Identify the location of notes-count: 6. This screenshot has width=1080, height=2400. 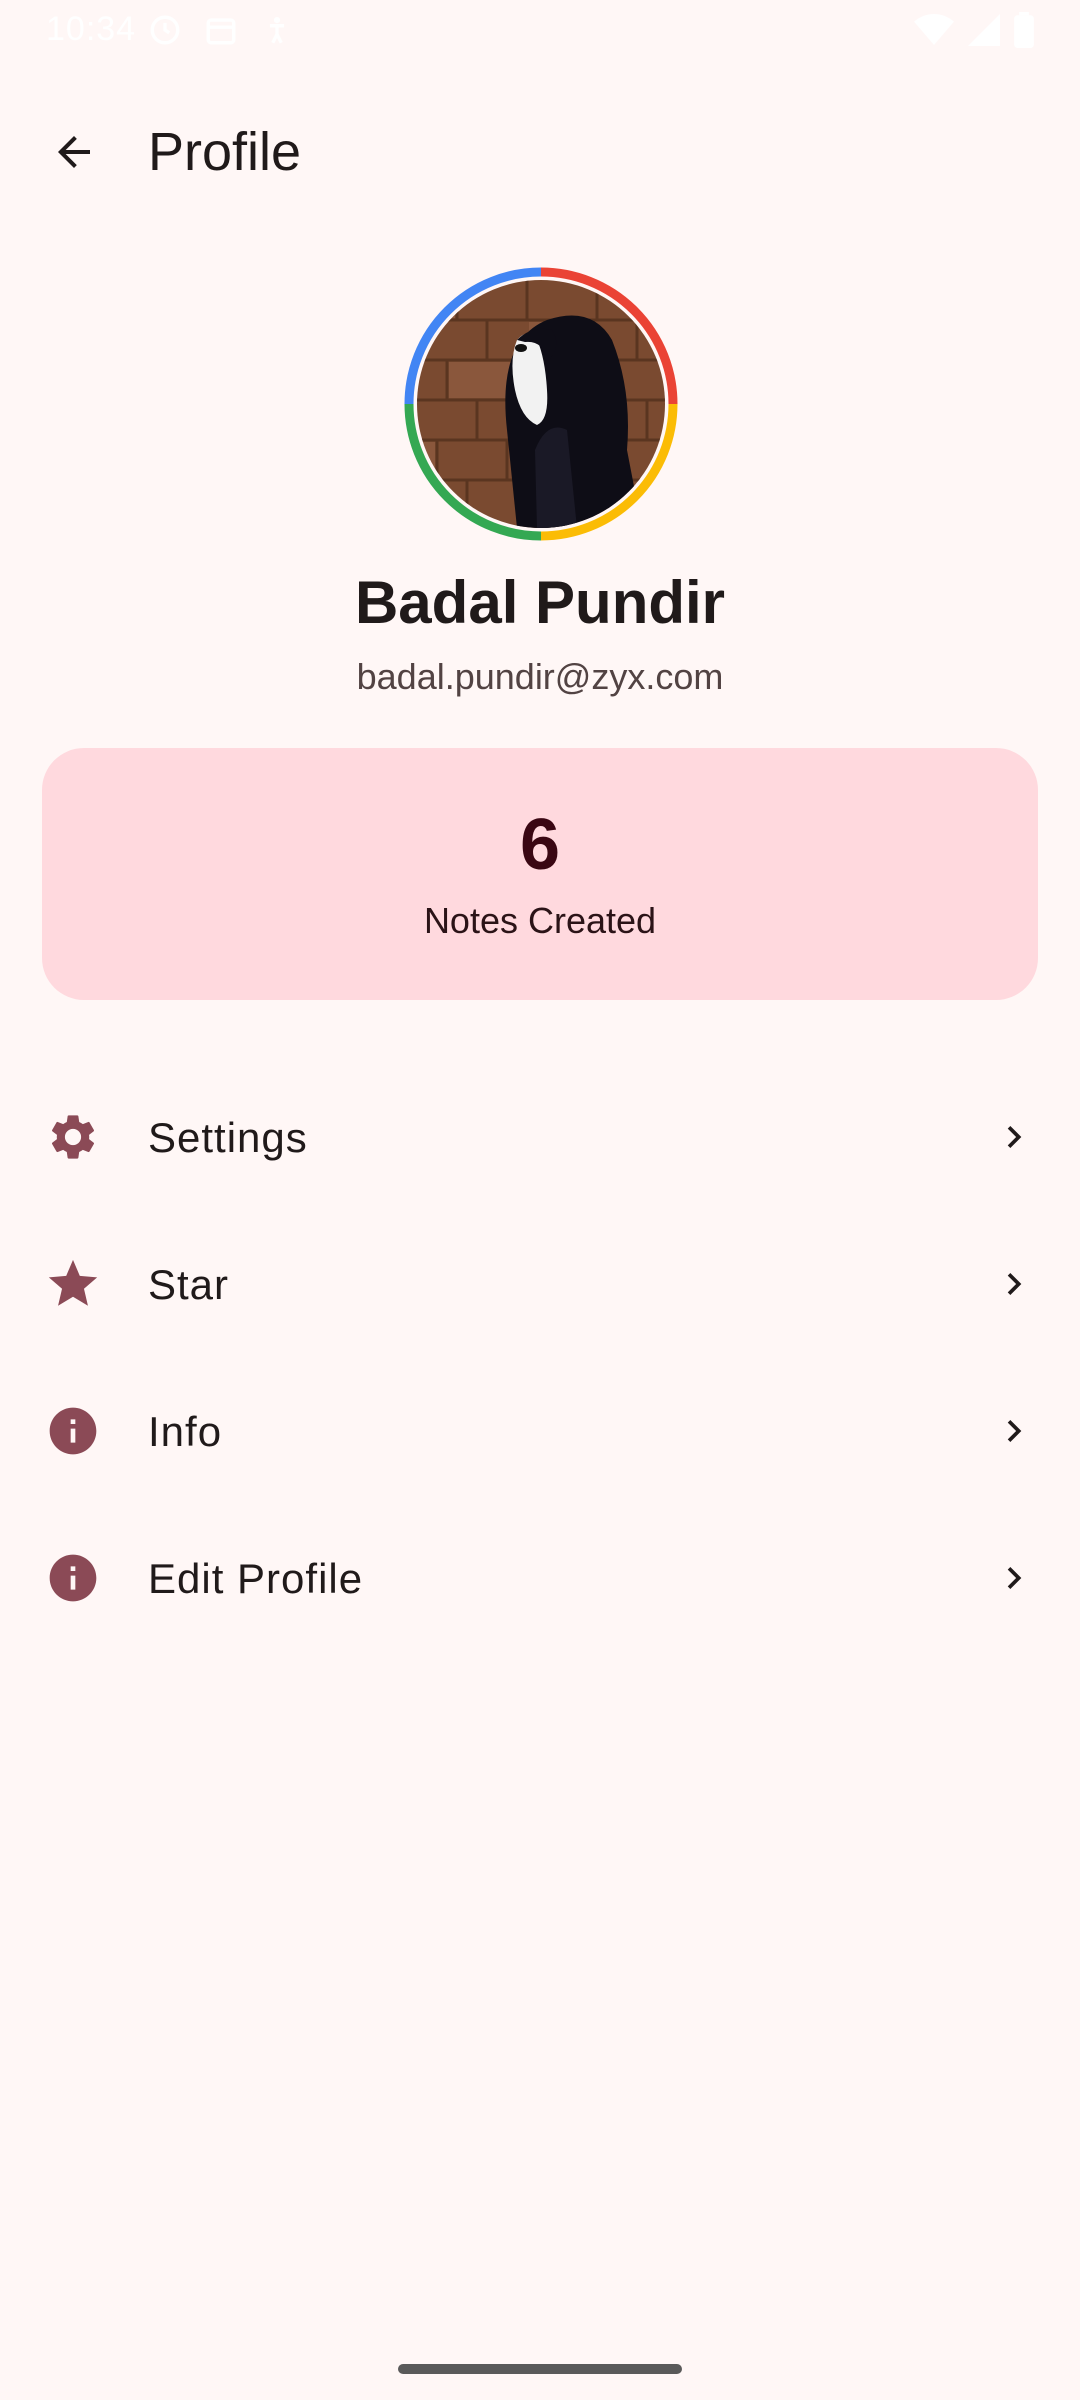
(540, 845).